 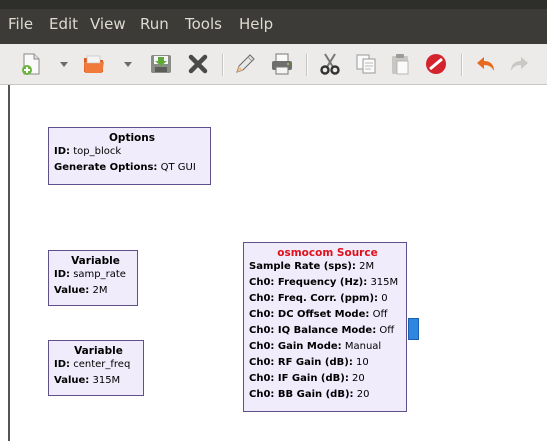 What do you see at coordinates (63, 24) in the screenshot?
I see `menu-edit: Edit` at bounding box center [63, 24].